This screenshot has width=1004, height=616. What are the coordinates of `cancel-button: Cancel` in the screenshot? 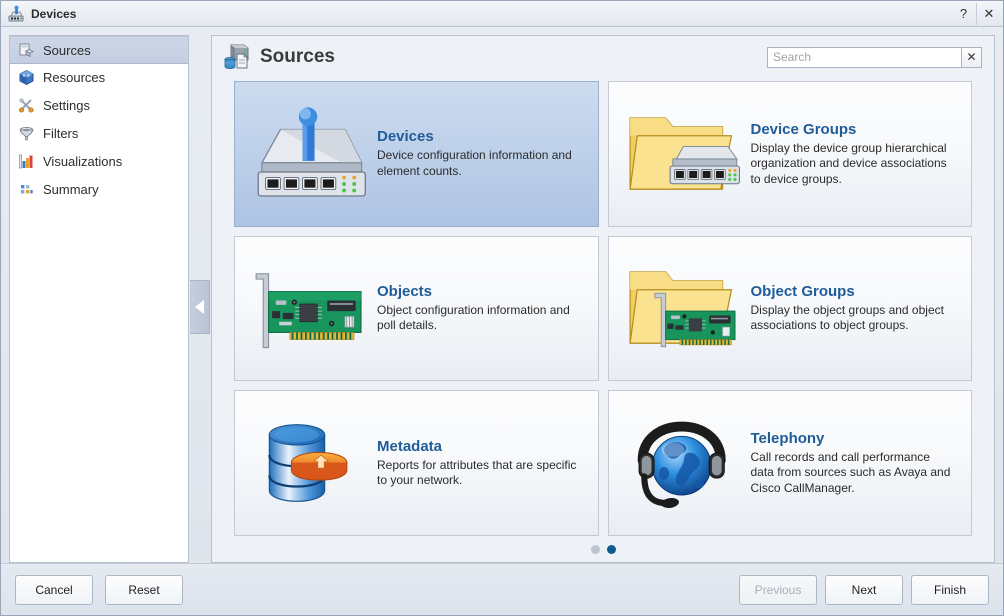 It's located at (54, 589).